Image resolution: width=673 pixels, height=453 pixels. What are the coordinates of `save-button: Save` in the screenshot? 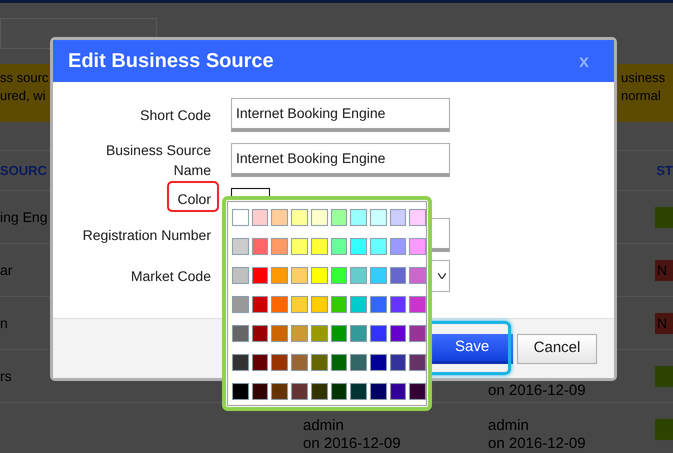 It's located at (471, 349).